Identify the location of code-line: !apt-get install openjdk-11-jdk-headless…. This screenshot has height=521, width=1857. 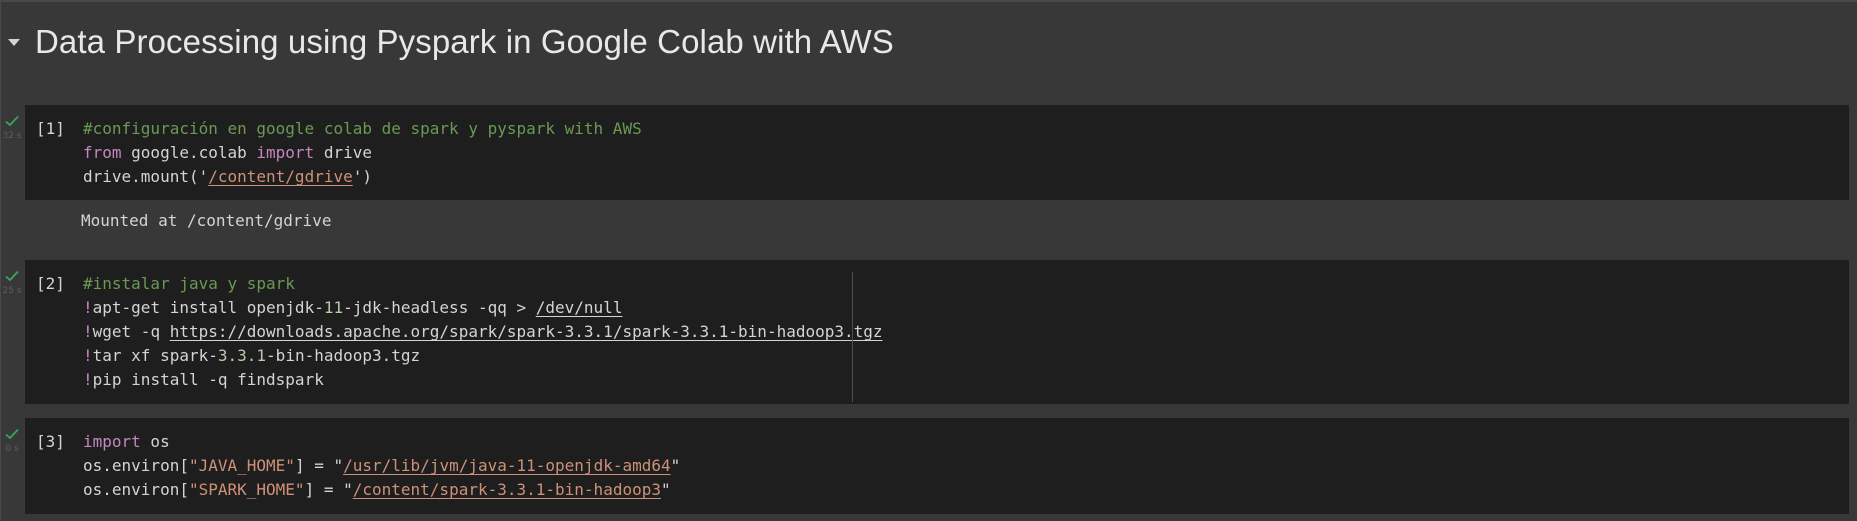
(483, 308).